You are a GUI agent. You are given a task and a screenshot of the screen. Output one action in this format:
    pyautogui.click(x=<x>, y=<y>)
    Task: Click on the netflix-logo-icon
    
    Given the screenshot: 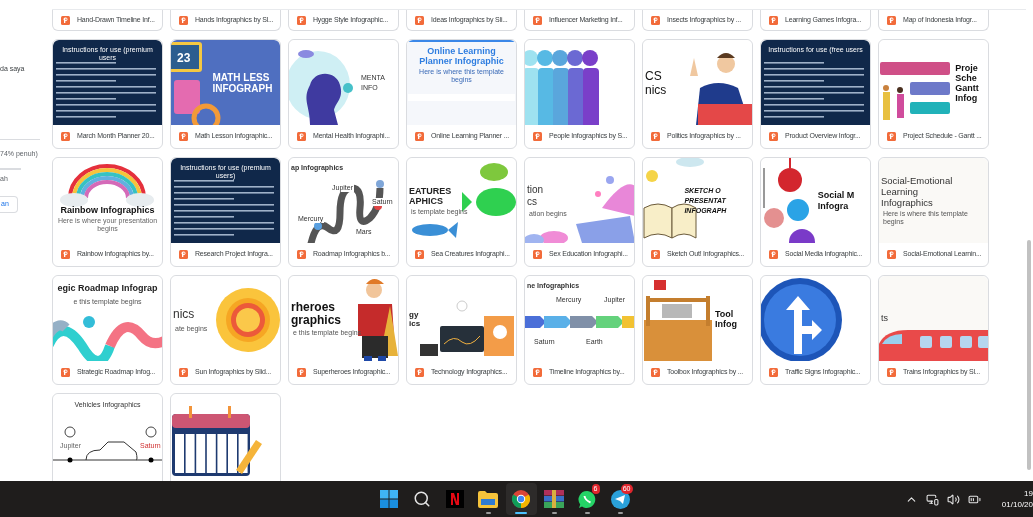 What is the action you would take?
    pyautogui.click(x=455, y=499)
    